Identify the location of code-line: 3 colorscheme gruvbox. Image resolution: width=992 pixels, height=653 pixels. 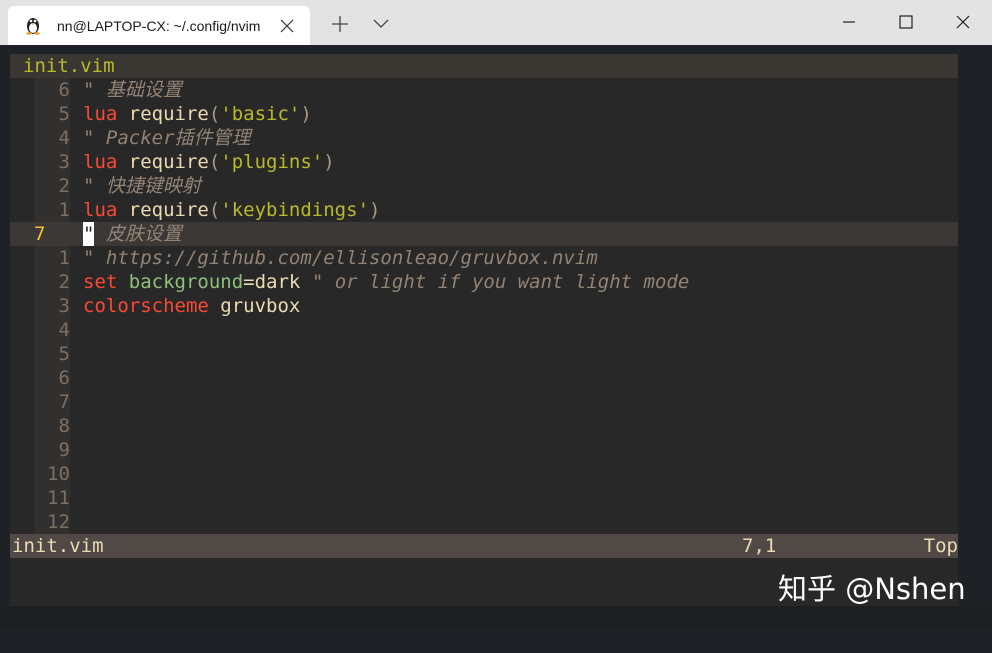
(484, 306).